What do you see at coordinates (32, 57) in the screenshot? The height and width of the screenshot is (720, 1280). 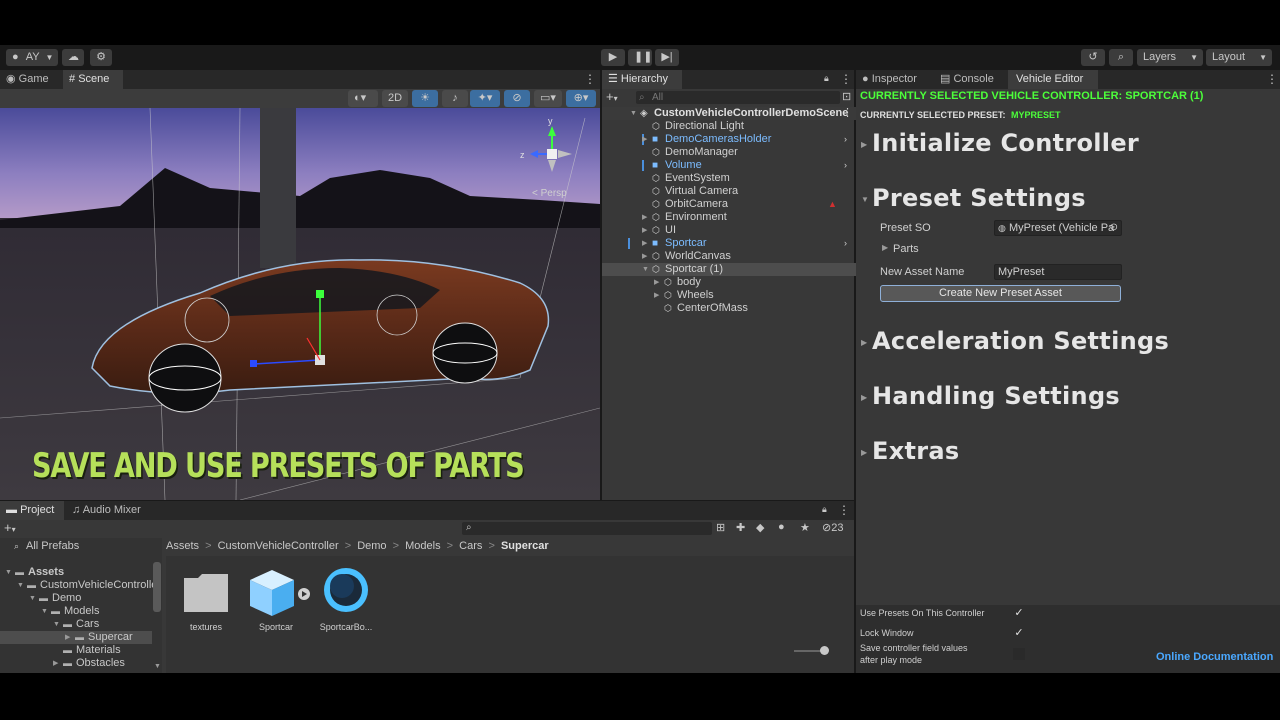 I see `account-dropdown: ● AY ▼` at bounding box center [32, 57].